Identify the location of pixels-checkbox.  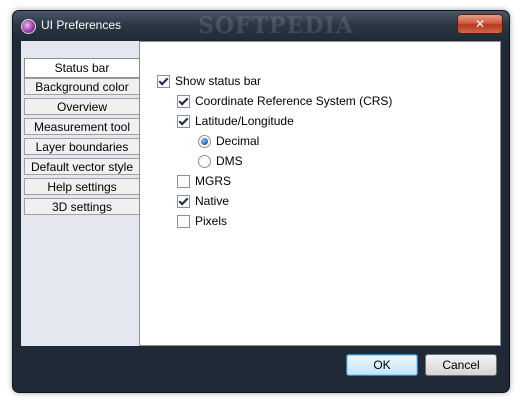
(183, 221).